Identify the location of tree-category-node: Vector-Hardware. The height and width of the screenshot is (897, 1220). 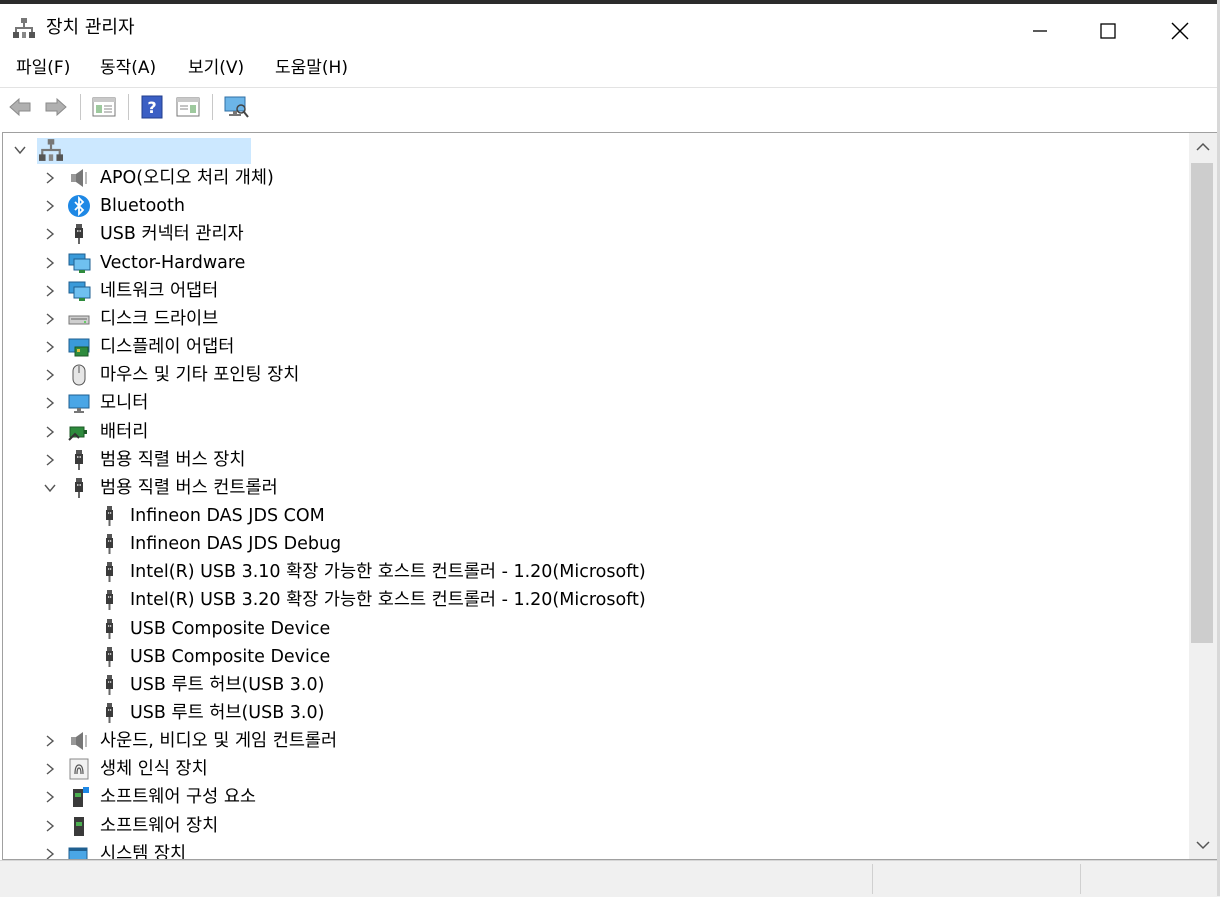
(593, 263).